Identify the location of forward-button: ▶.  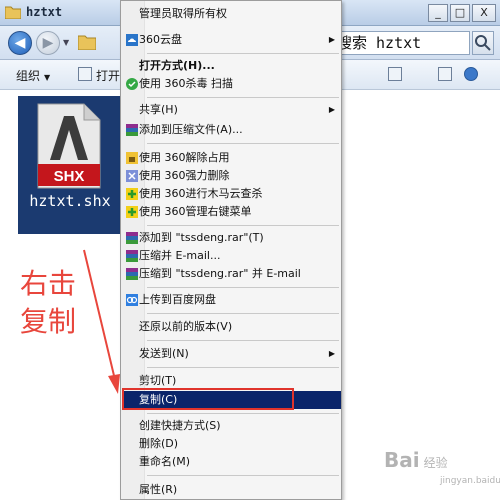
(48, 43).